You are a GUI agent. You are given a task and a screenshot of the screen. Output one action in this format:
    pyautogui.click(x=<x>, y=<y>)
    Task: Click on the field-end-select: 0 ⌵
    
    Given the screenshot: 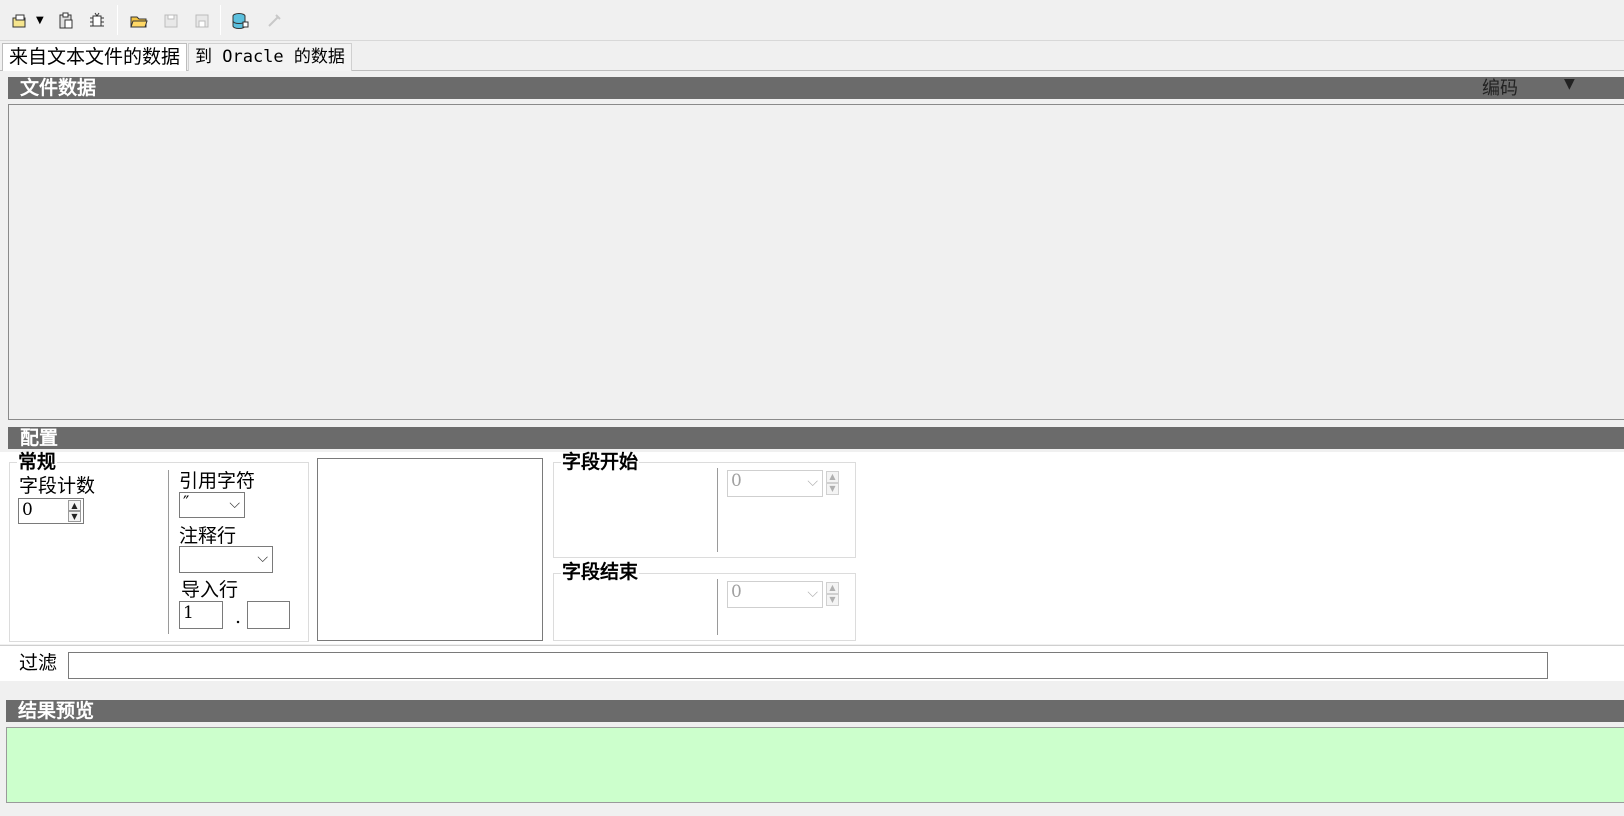 What is the action you would take?
    pyautogui.click(x=775, y=594)
    